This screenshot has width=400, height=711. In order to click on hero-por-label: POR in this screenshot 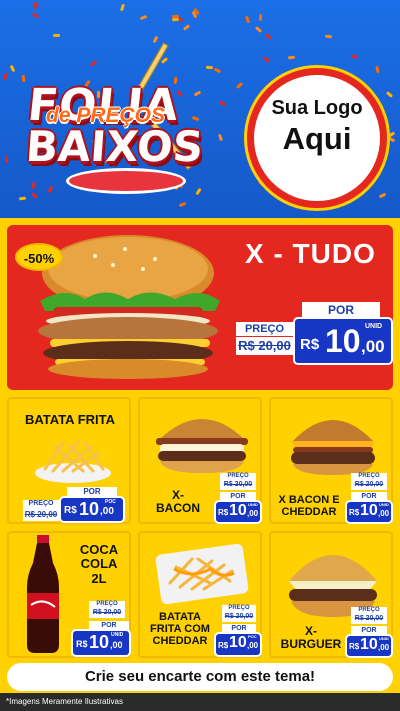, I will do `click(341, 310)`.